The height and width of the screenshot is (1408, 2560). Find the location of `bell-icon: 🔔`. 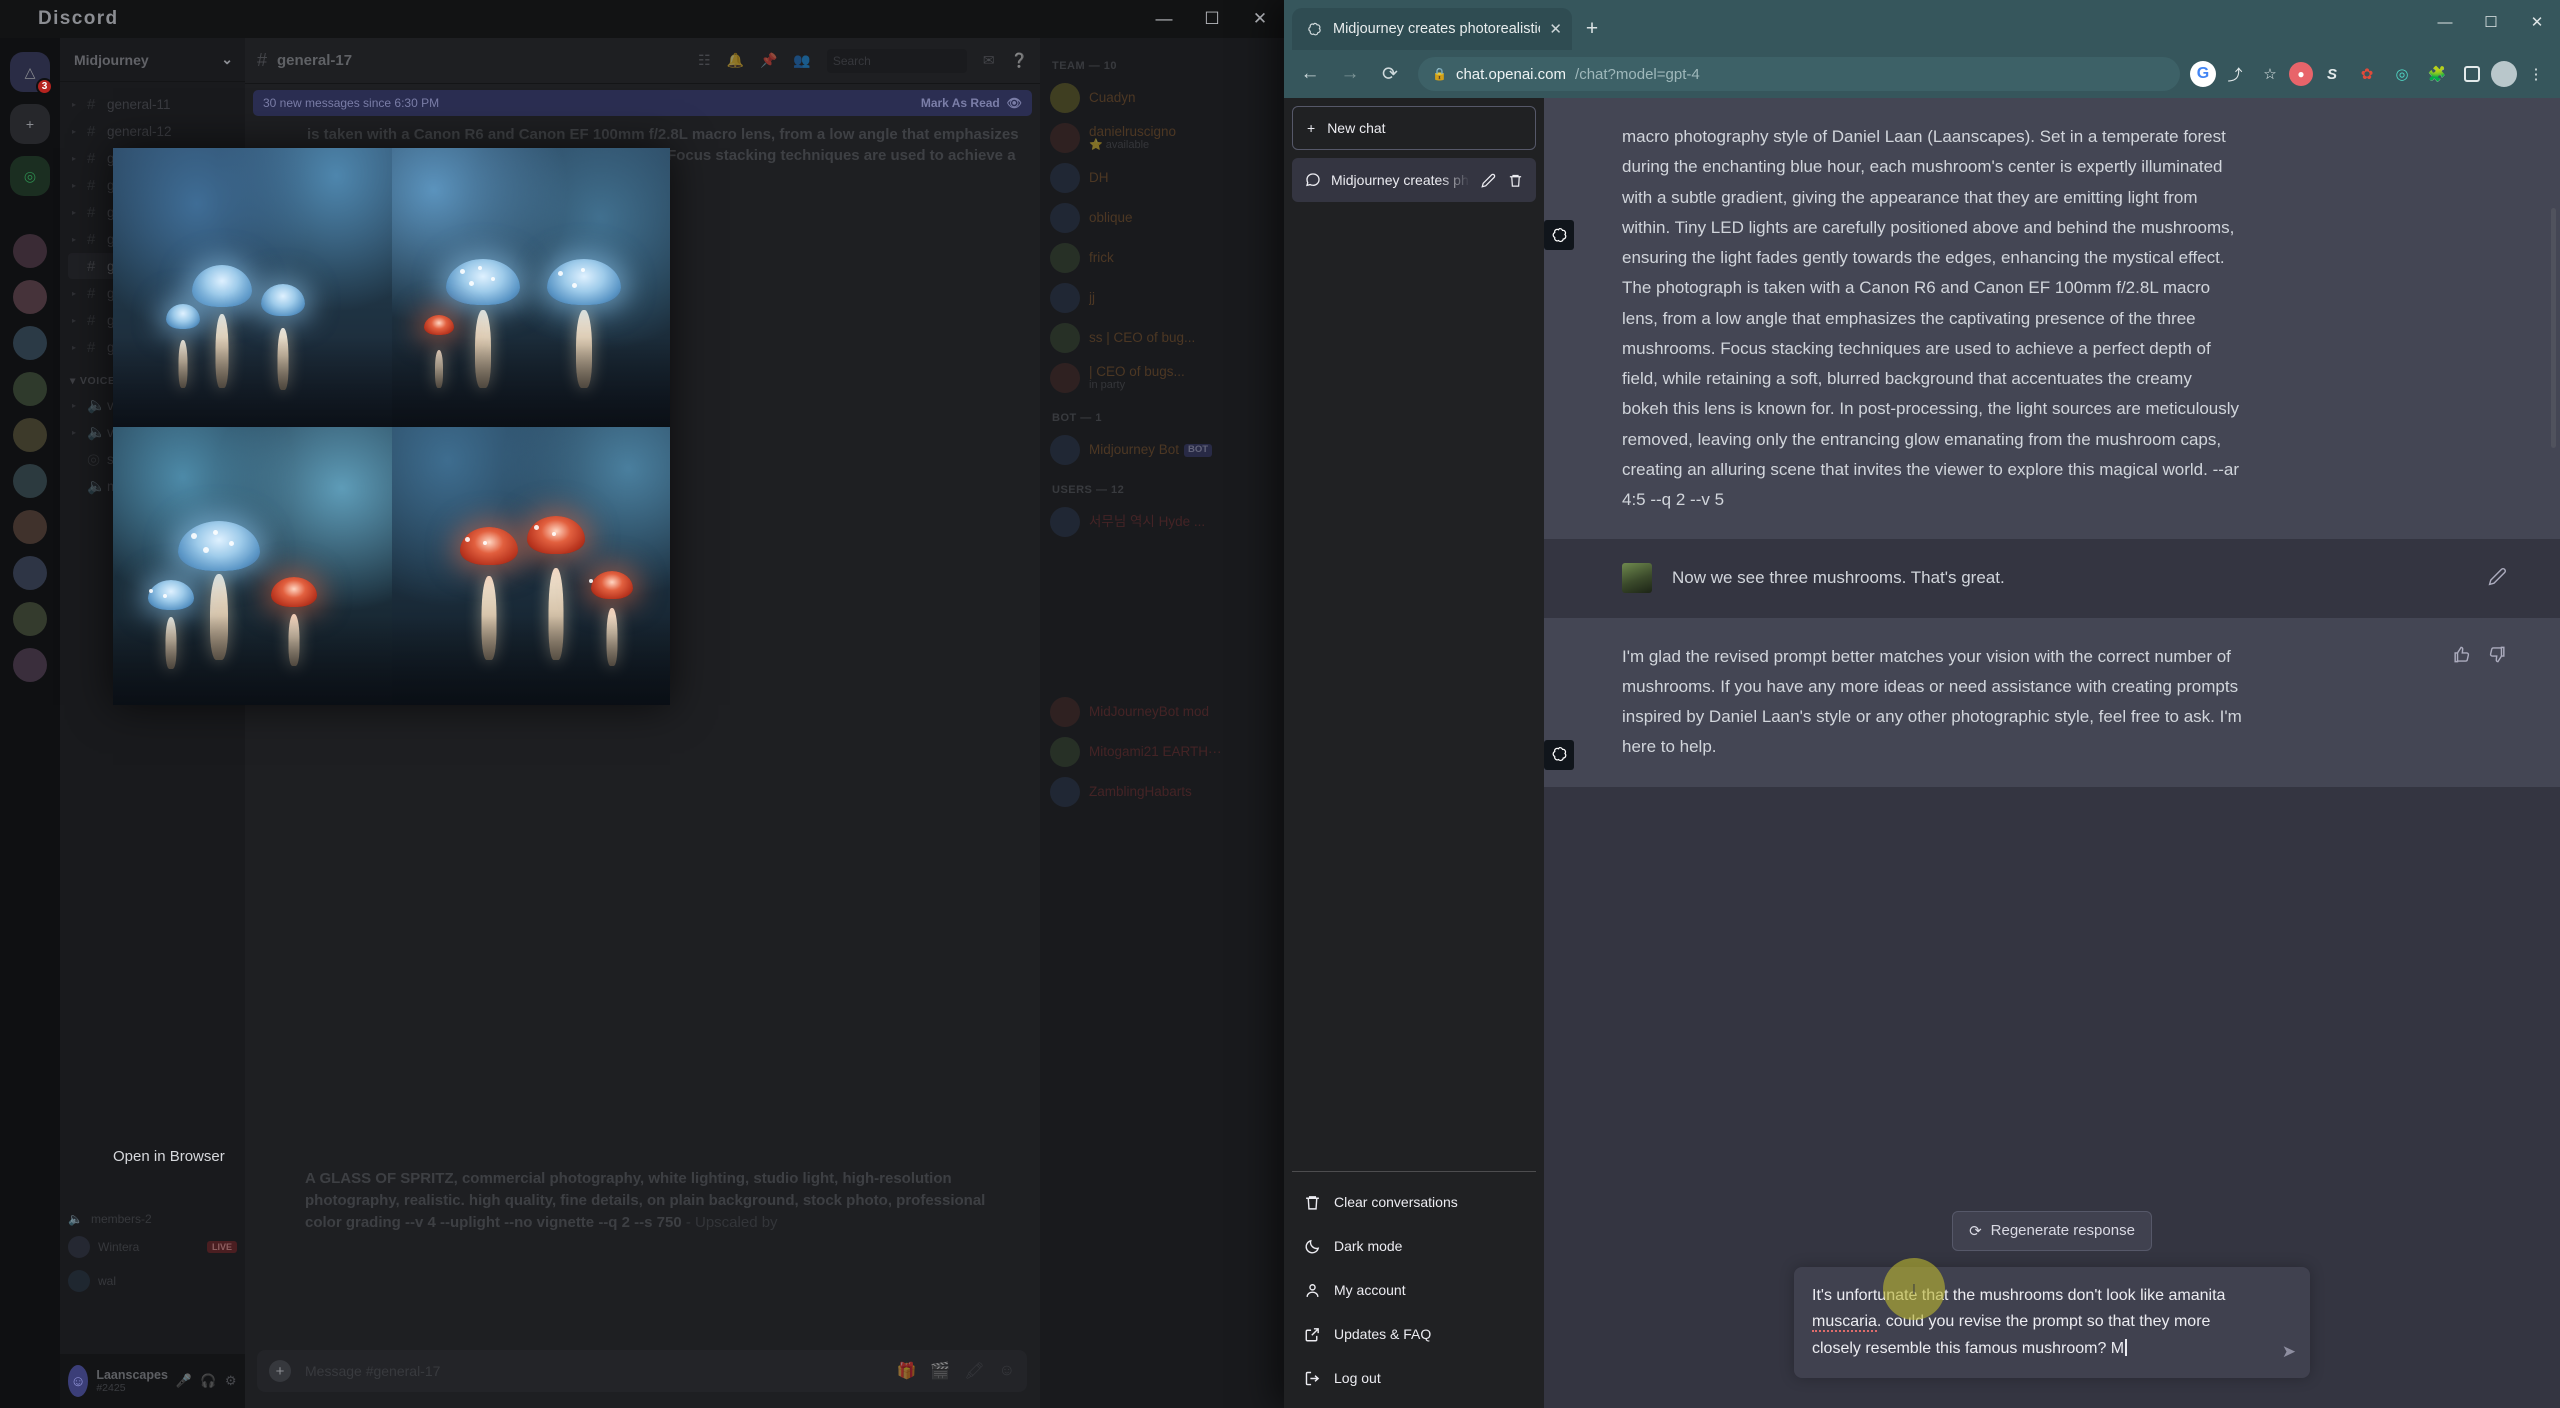

bell-icon: 🔔 is located at coordinates (735, 60).